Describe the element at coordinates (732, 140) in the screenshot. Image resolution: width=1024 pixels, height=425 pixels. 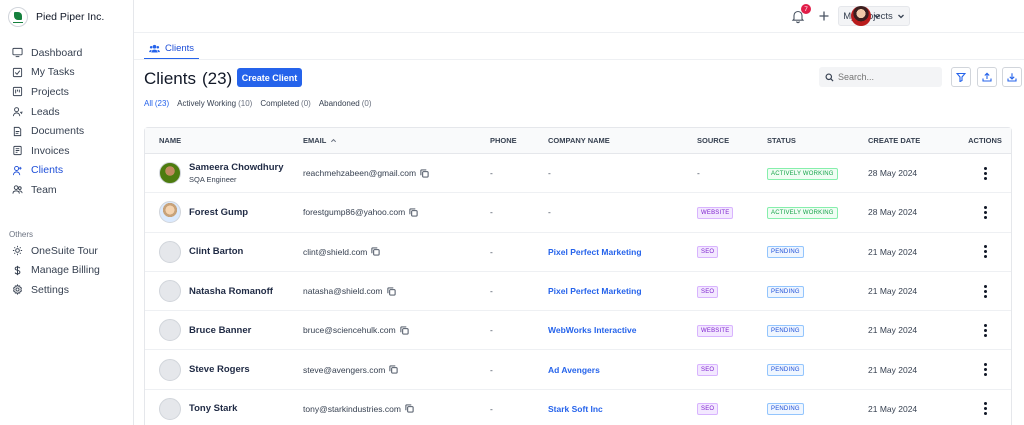
I see `header-source: SOURCE` at that location.